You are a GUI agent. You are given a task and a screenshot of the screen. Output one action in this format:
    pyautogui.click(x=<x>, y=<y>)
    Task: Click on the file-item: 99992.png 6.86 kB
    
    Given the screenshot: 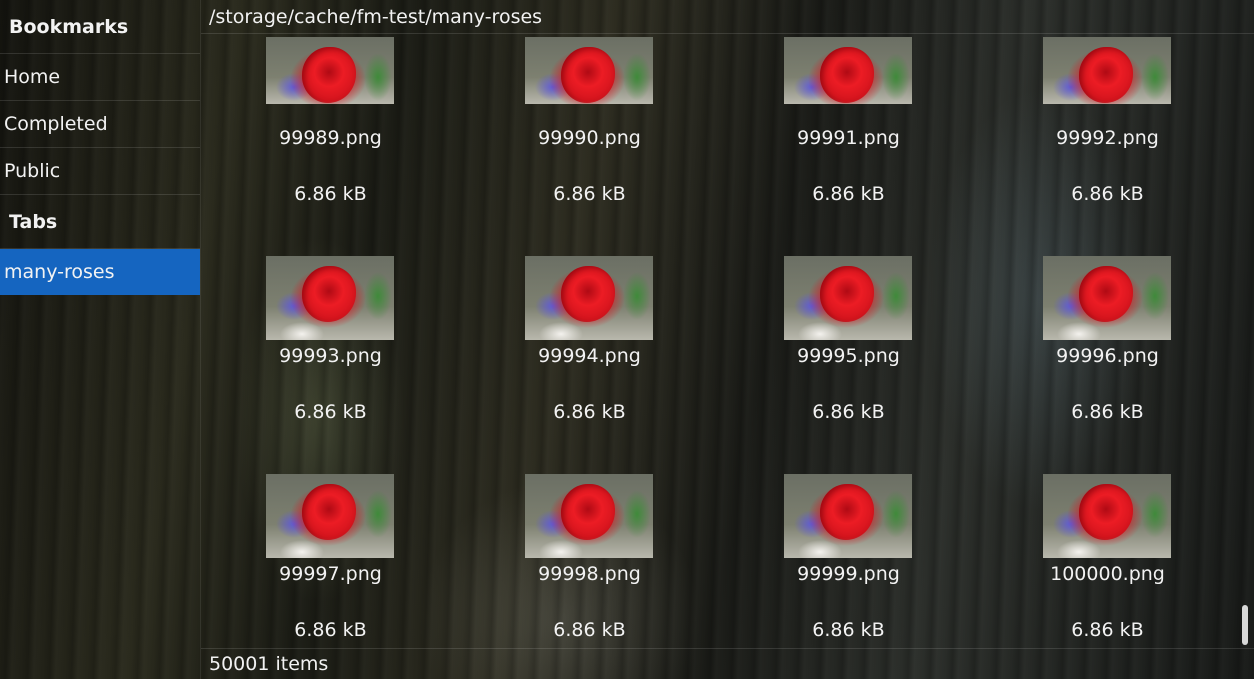 What is the action you would take?
    pyautogui.click(x=1107, y=144)
    